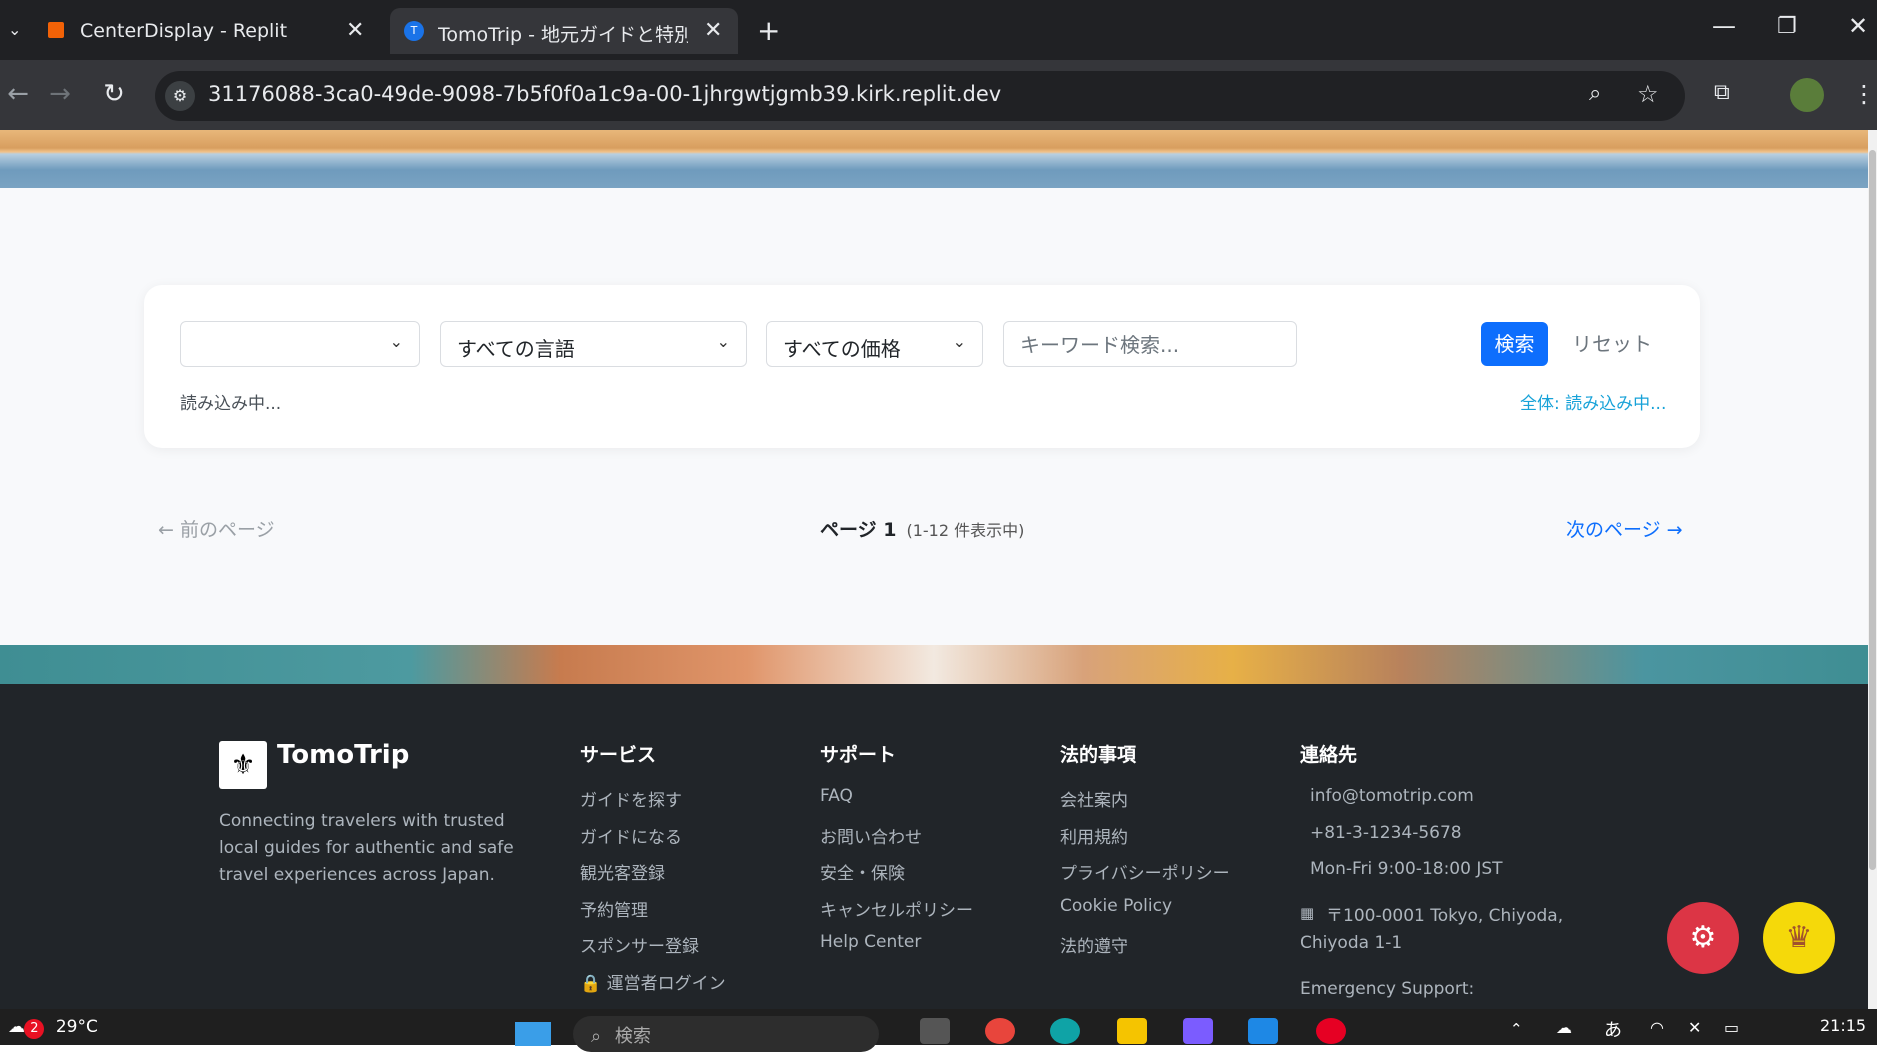 The width and height of the screenshot is (1877, 1052). I want to click on page-number: ページ 1, so click(858, 530).